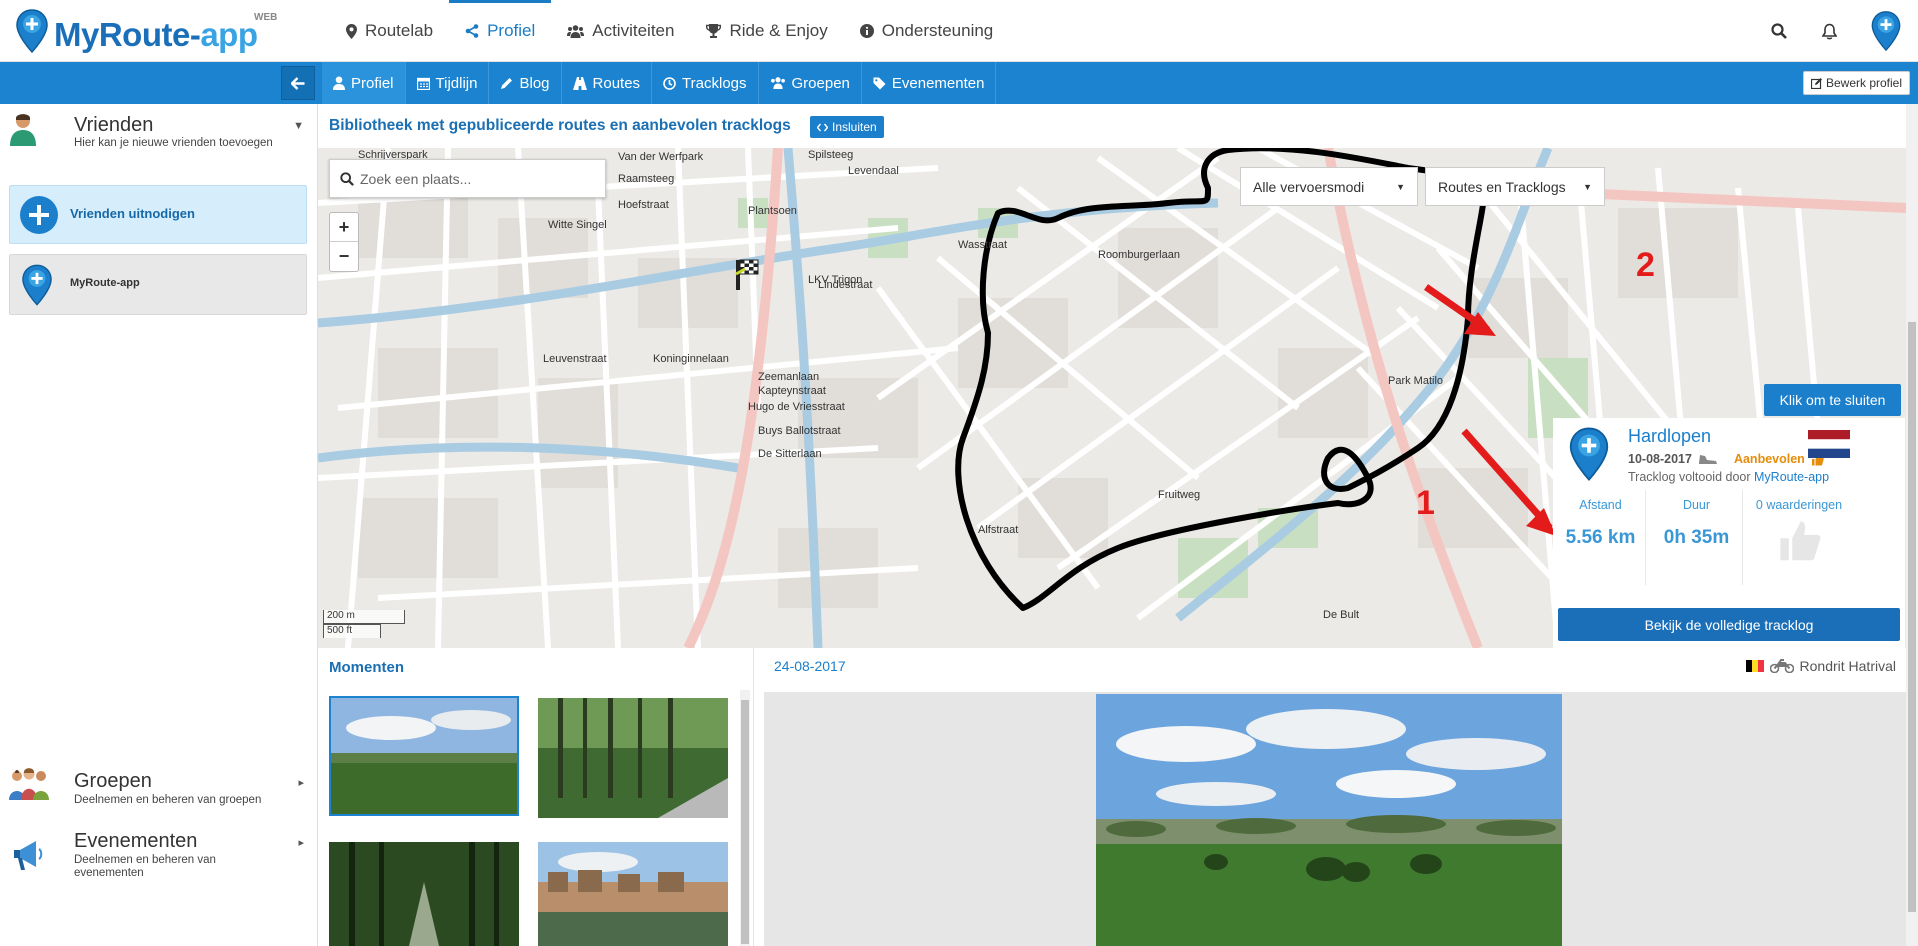 The width and height of the screenshot is (1918, 946). Describe the element at coordinates (301, 783) in the screenshot. I see `caret-right-icon: ▸` at that location.